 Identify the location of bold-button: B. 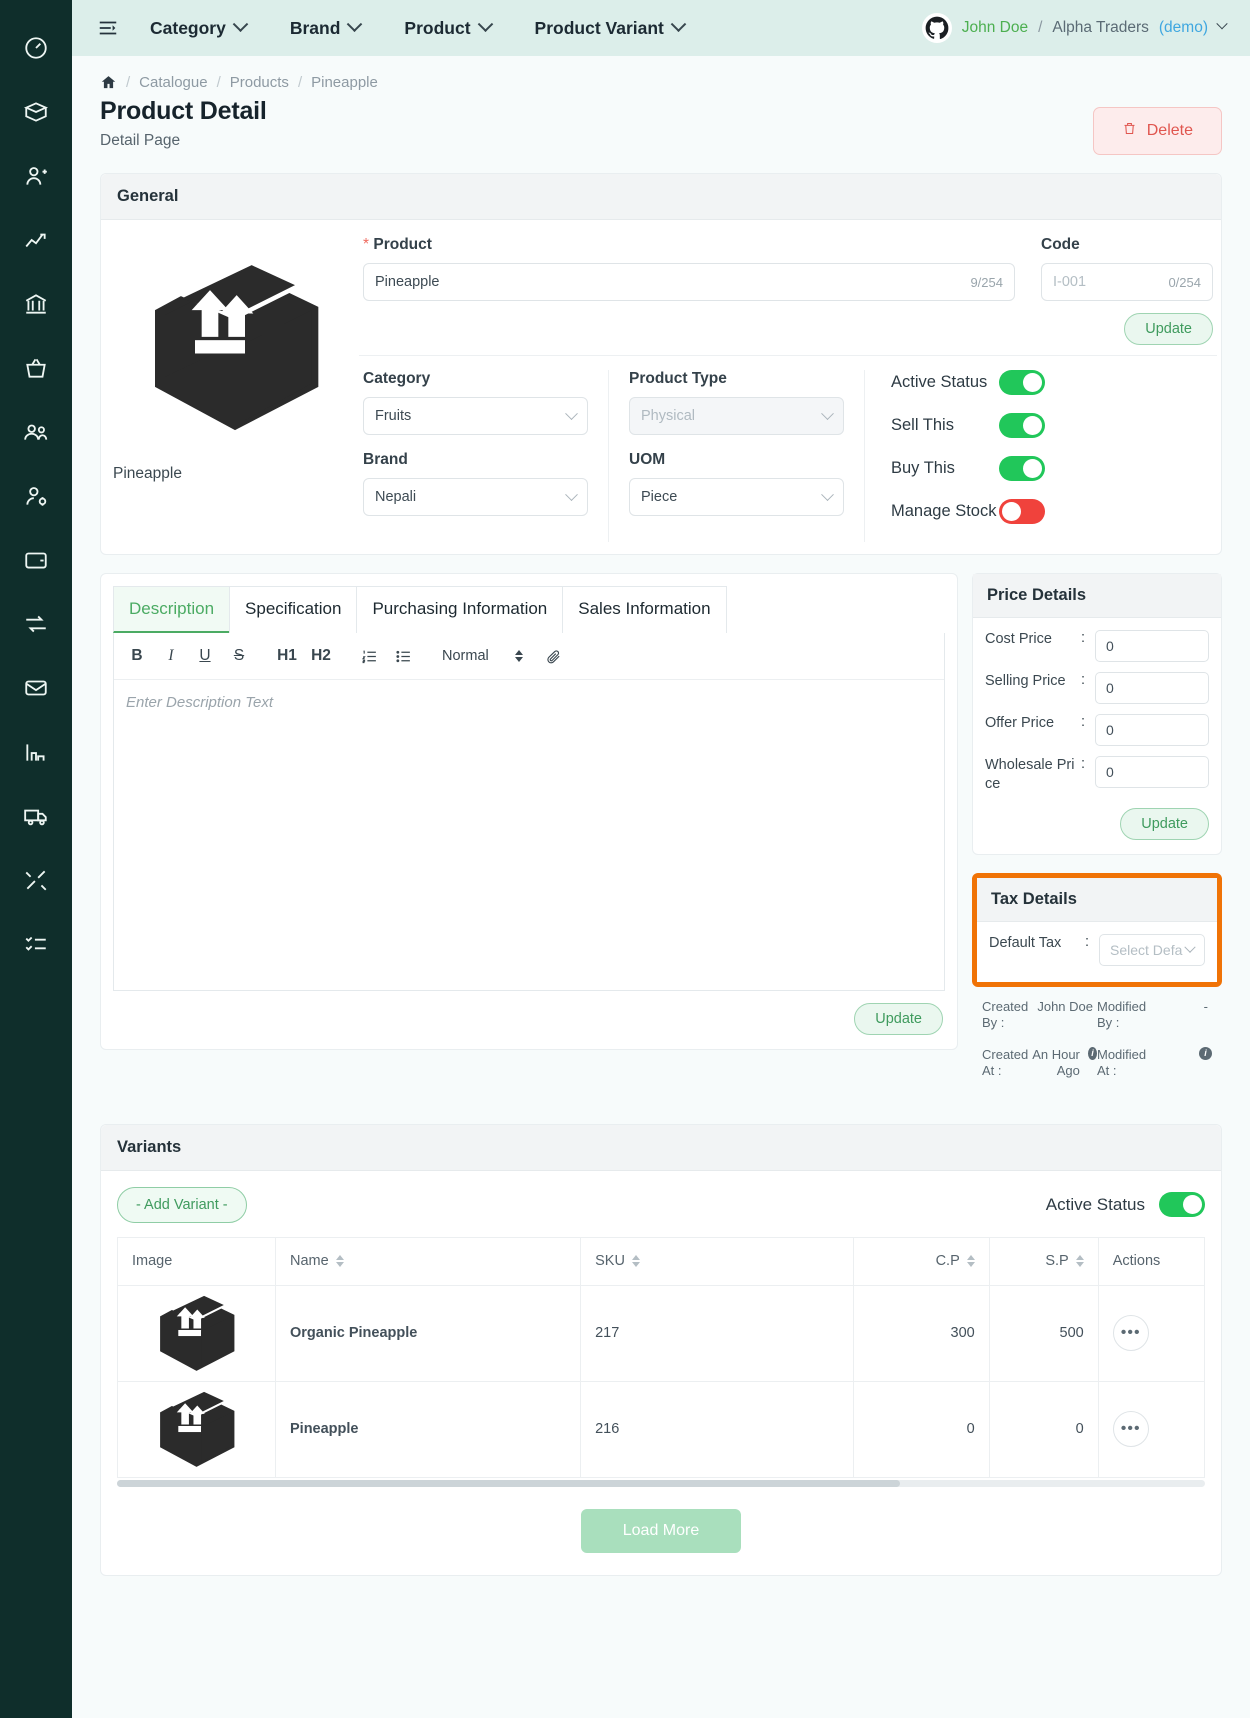
(137, 656).